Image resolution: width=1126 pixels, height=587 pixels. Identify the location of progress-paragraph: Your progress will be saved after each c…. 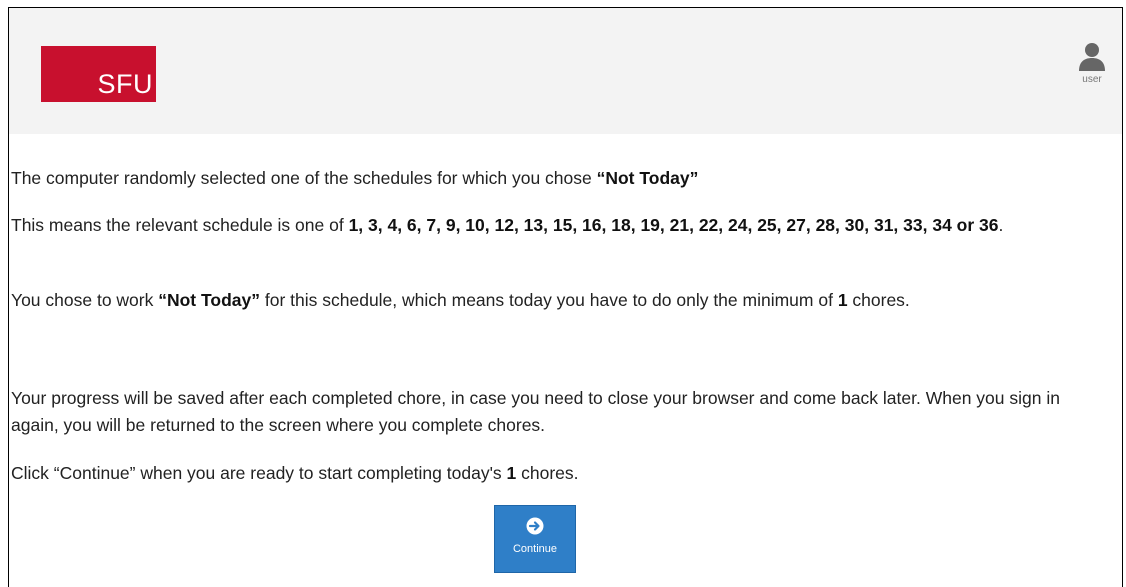
(535, 411).